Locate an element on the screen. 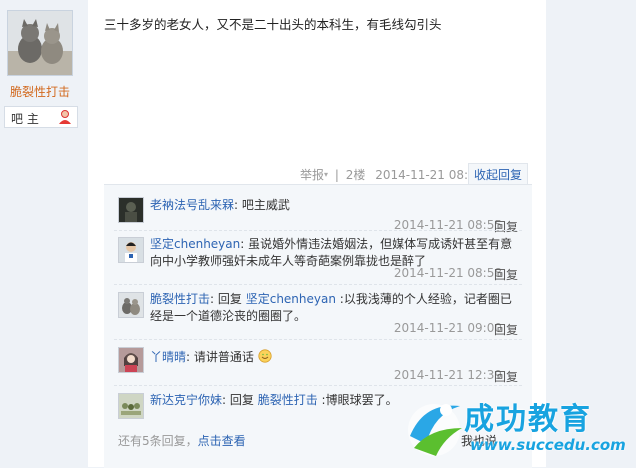  author-column: 脆裂性打击 吧 主 is located at coordinates (44, 233).